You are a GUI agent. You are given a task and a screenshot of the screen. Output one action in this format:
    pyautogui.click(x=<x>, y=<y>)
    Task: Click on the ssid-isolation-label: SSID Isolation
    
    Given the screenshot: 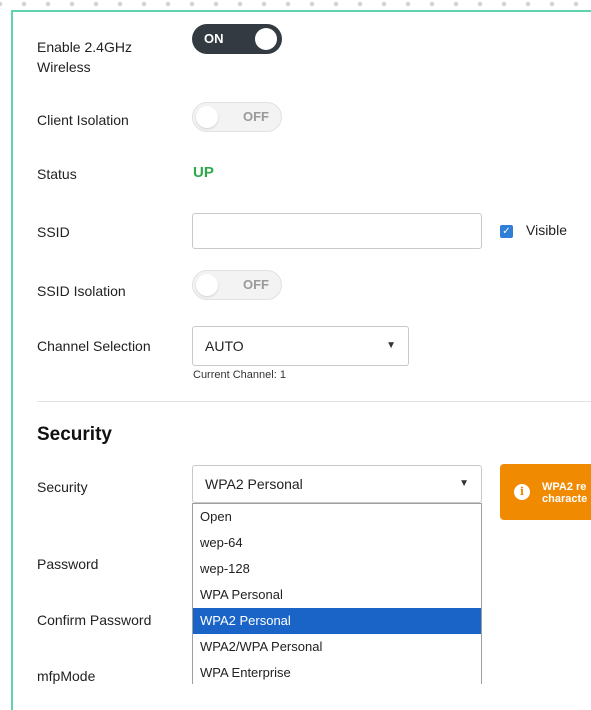 What is the action you would take?
    pyautogui.click(x=81, y=291)
    